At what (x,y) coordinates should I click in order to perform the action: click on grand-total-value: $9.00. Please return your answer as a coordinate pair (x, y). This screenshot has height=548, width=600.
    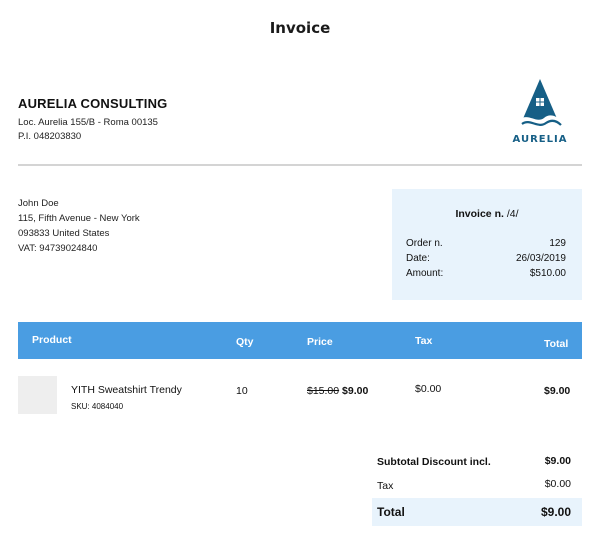
    Looking at the image, I should click on (555, 512).